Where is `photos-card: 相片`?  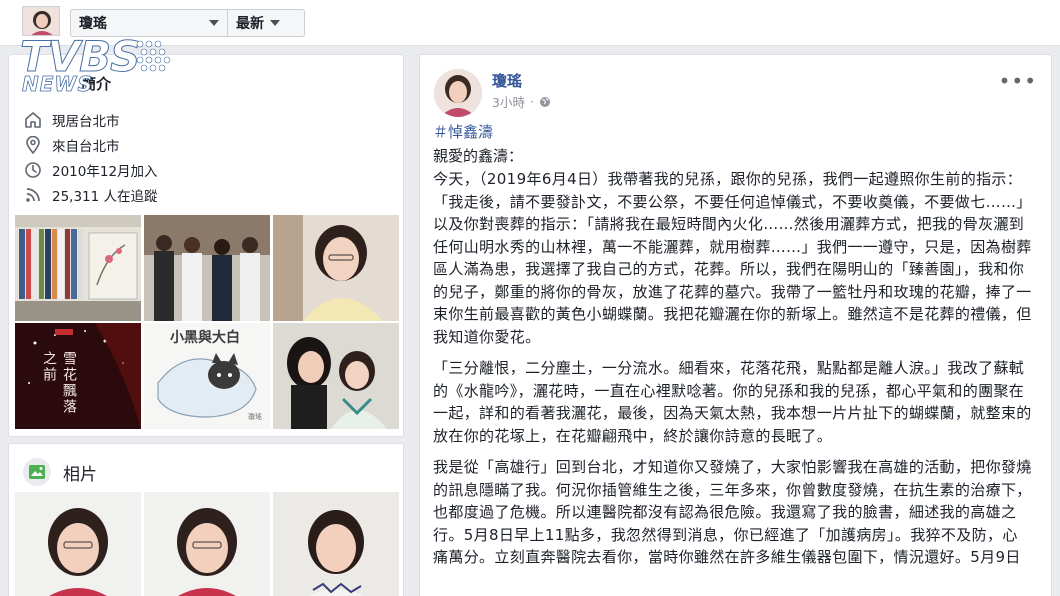 photos-card: 相片 is located at coordinates (206, 519).